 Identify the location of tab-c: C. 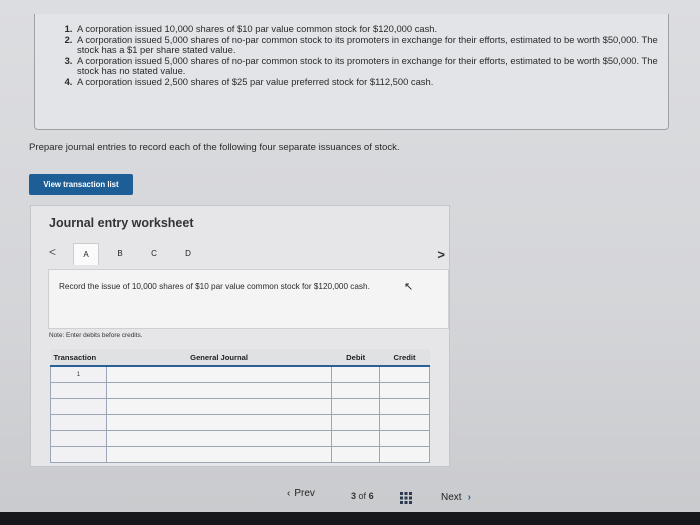
(154, 254).